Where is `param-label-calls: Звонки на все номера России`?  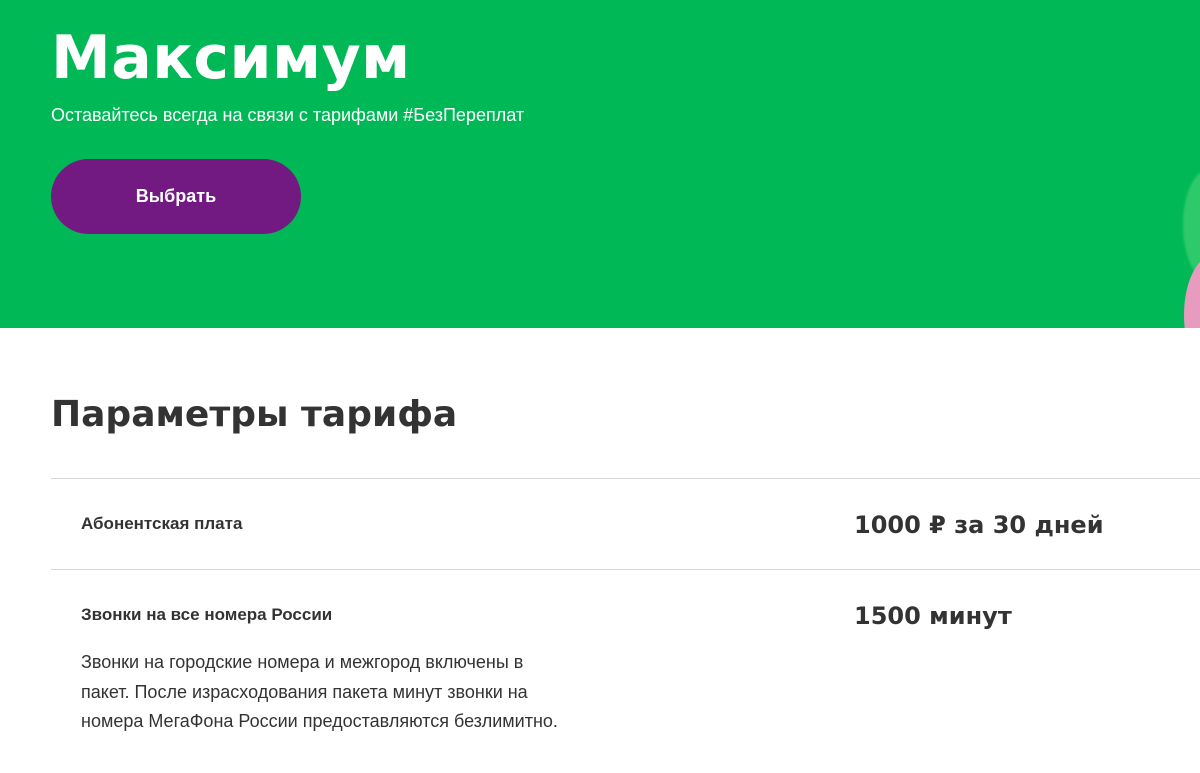
param-label-calls: Звонки на все номера России is located at coordinates (207, 614).